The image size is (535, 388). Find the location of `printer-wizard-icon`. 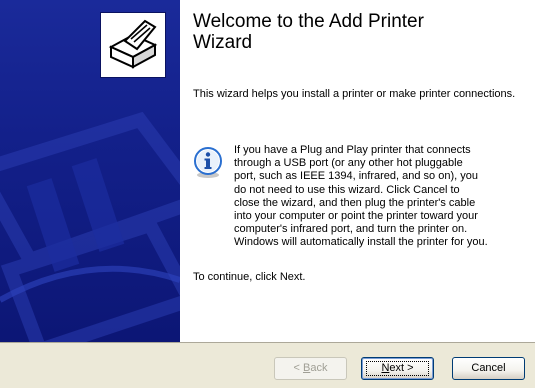

printer-wizard-icon is located at coordinates (133, 44).